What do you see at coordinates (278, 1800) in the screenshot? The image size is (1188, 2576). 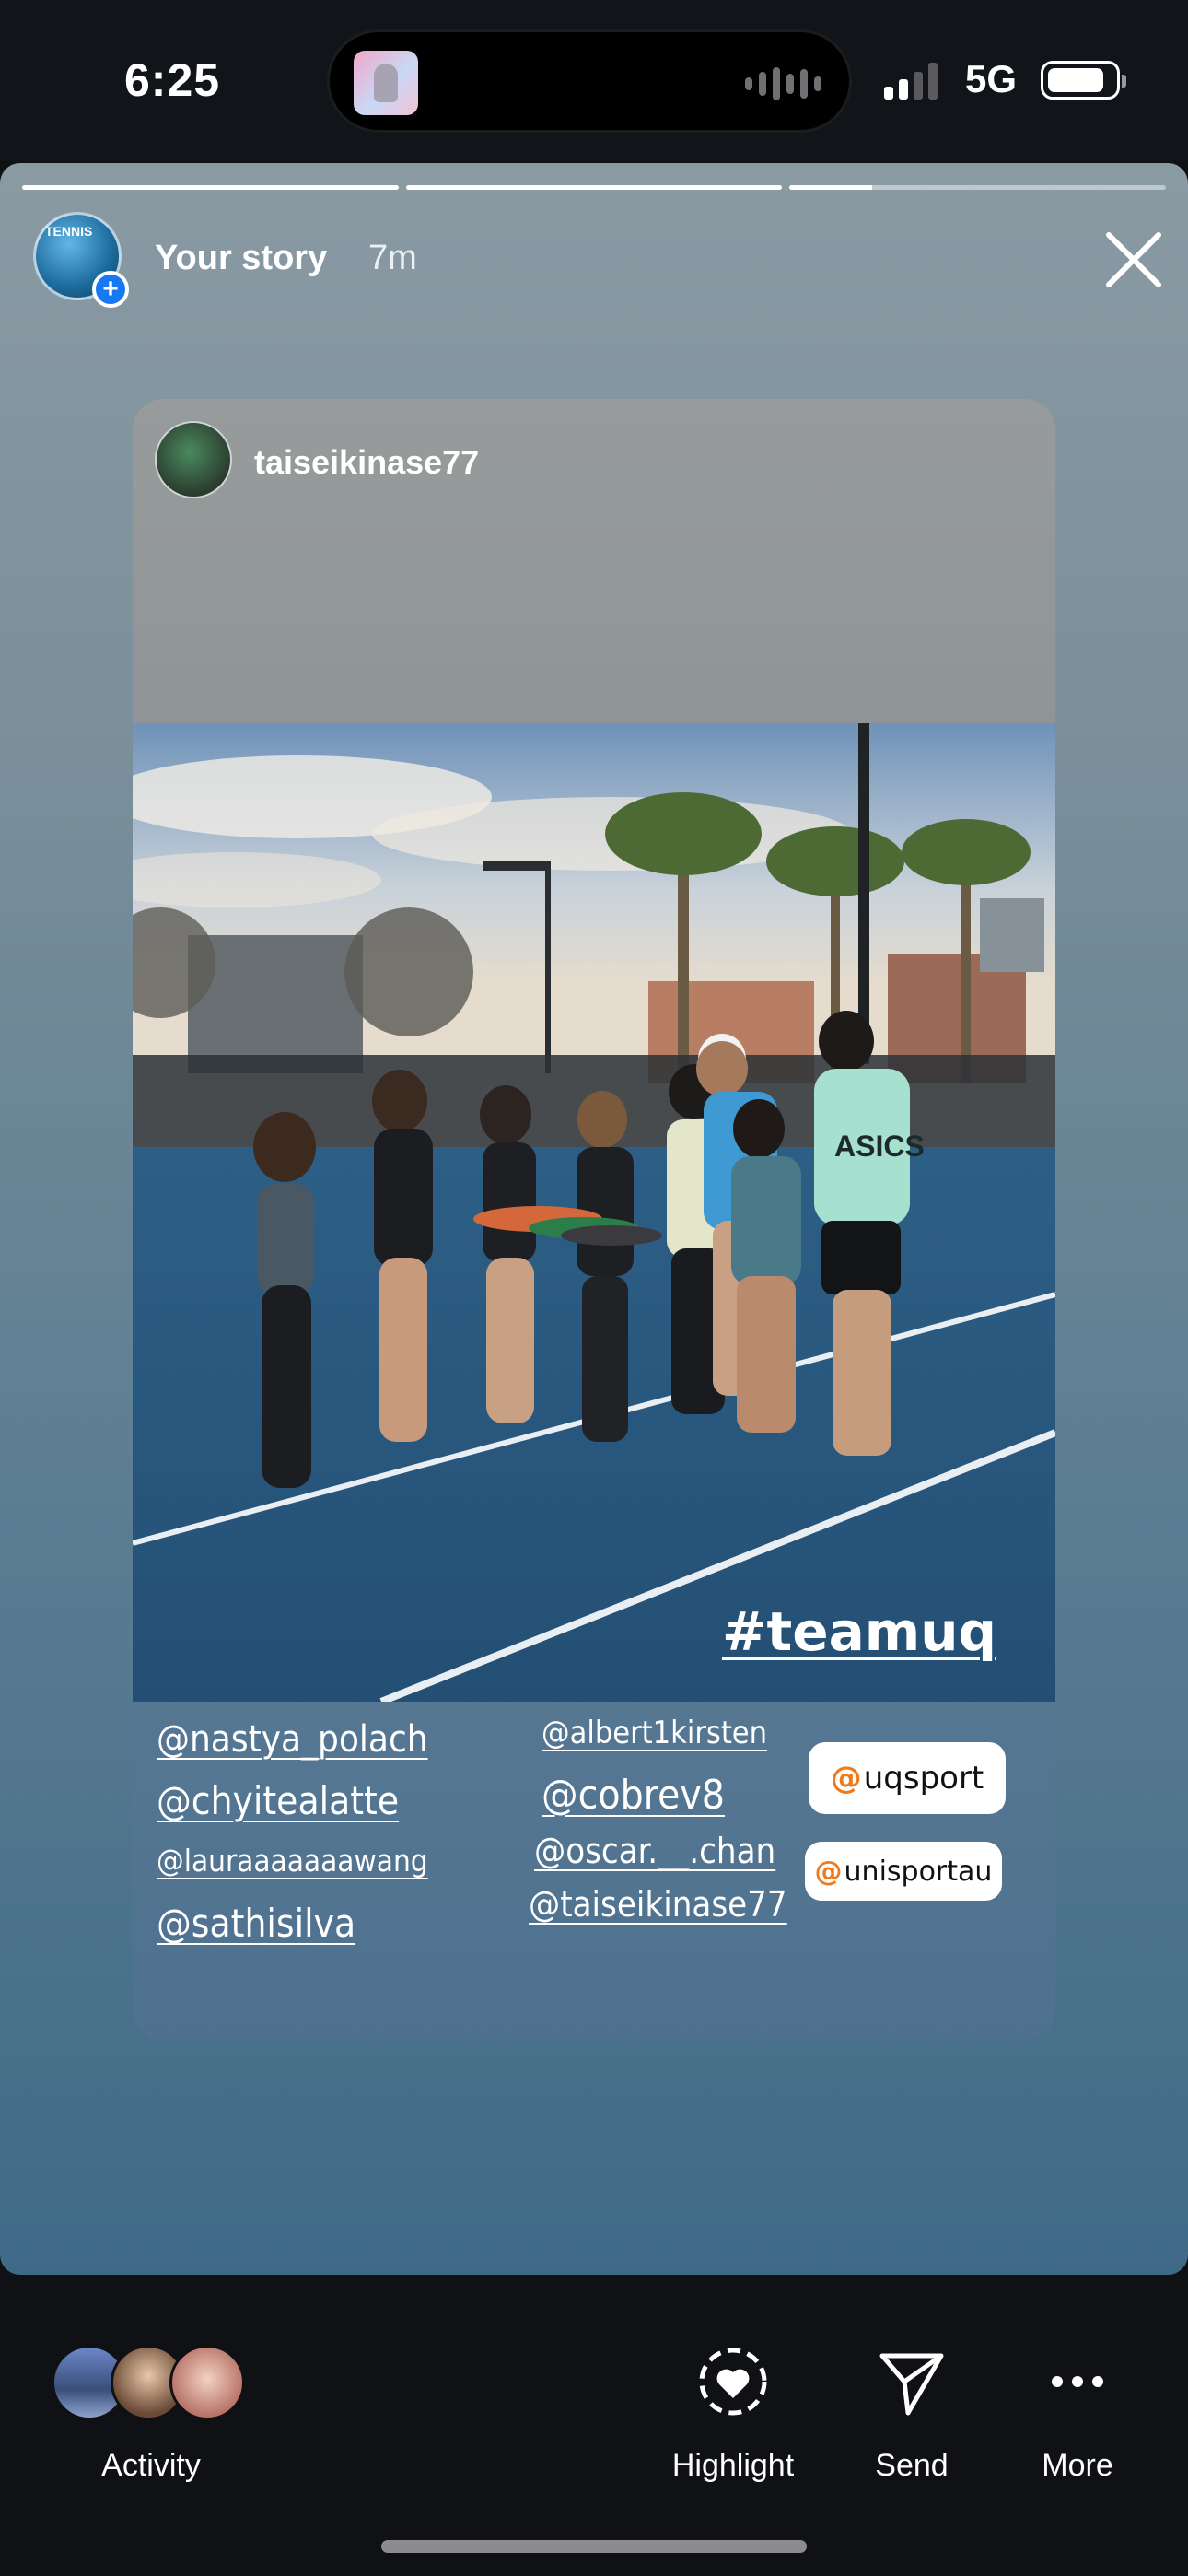 I see `mention-sticker: @chyitealatte` at bounding box center [278, 1800].